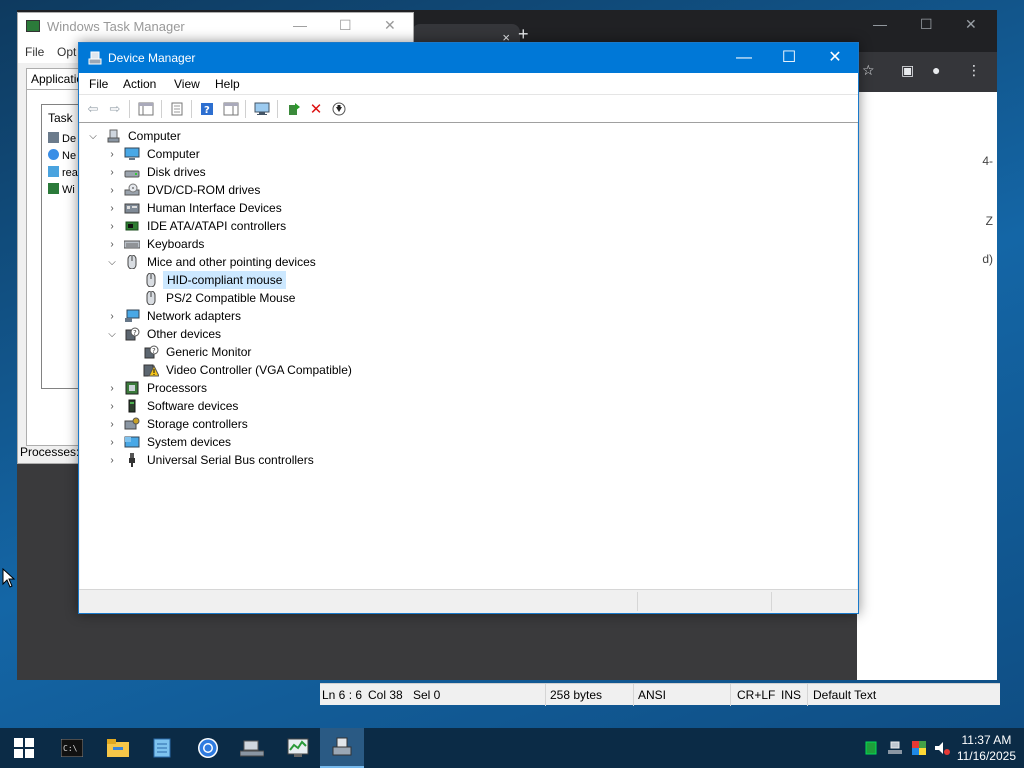 The image size is (1024, 768). I want to click on tree-item-ide-controllers: › IDE ATA/ATAPI controllers, so click(197, 226).